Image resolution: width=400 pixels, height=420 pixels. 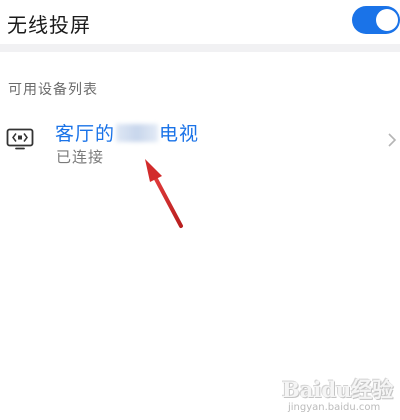 What do you see at coordinates (179, 134) in the screenshot?
I see `device-name-suffix: 电视` at bounding box center [179, 134].